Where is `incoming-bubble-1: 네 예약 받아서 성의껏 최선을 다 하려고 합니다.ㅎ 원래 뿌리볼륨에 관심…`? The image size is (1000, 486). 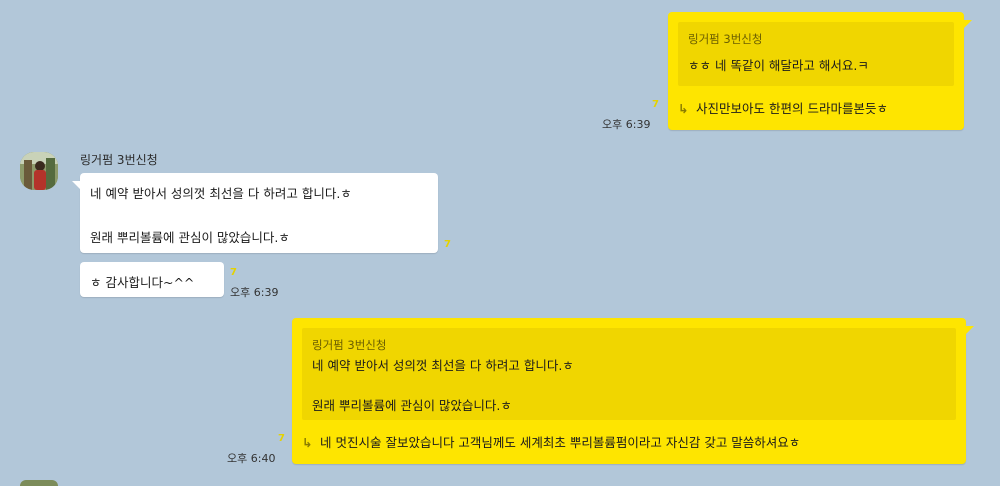
incoming-bubble-1: 네 예약 받아서 성의껏 최선을 다 하려고 합니다.ㅎ 원래 뿌리볼륨에 관심… is located at coordinates (255, 213).